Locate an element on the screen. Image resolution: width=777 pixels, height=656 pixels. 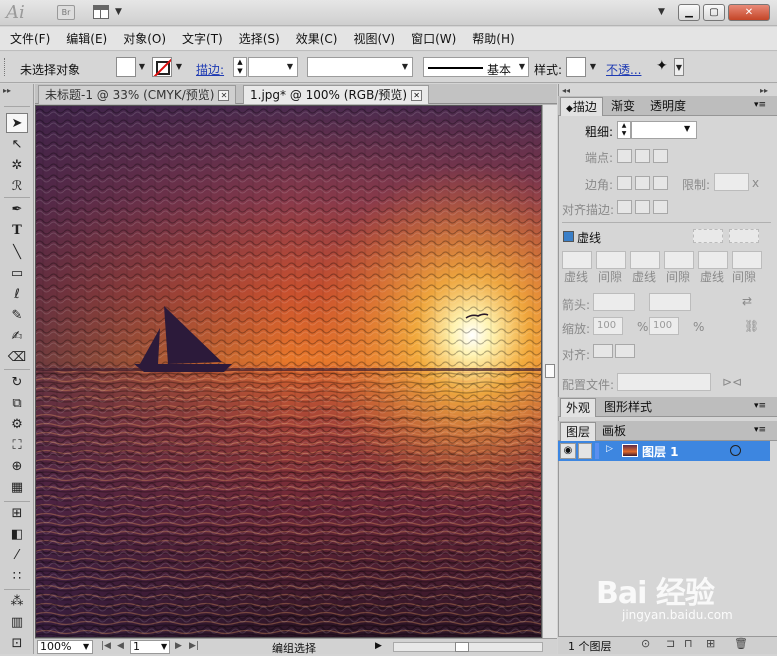
tab-untitled-1: 未标题-1 @ 33% (CMYK/预览) ✕ is located at coordinates (137, 94).